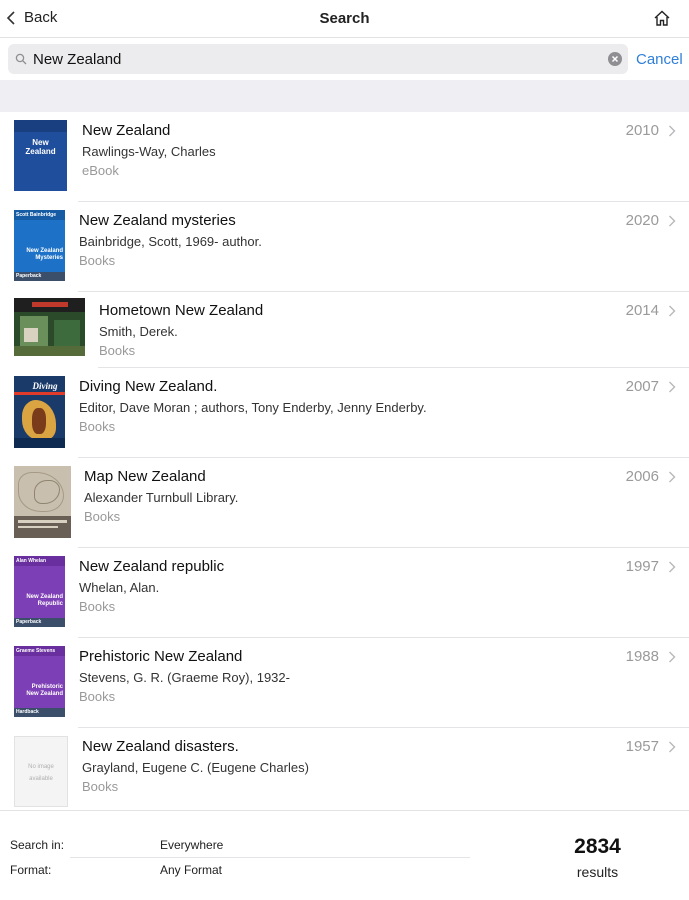 The image size is (689, 900). Describe the element at coordinates (662, 18) in the screenshot. I see `home-icon` at that location.